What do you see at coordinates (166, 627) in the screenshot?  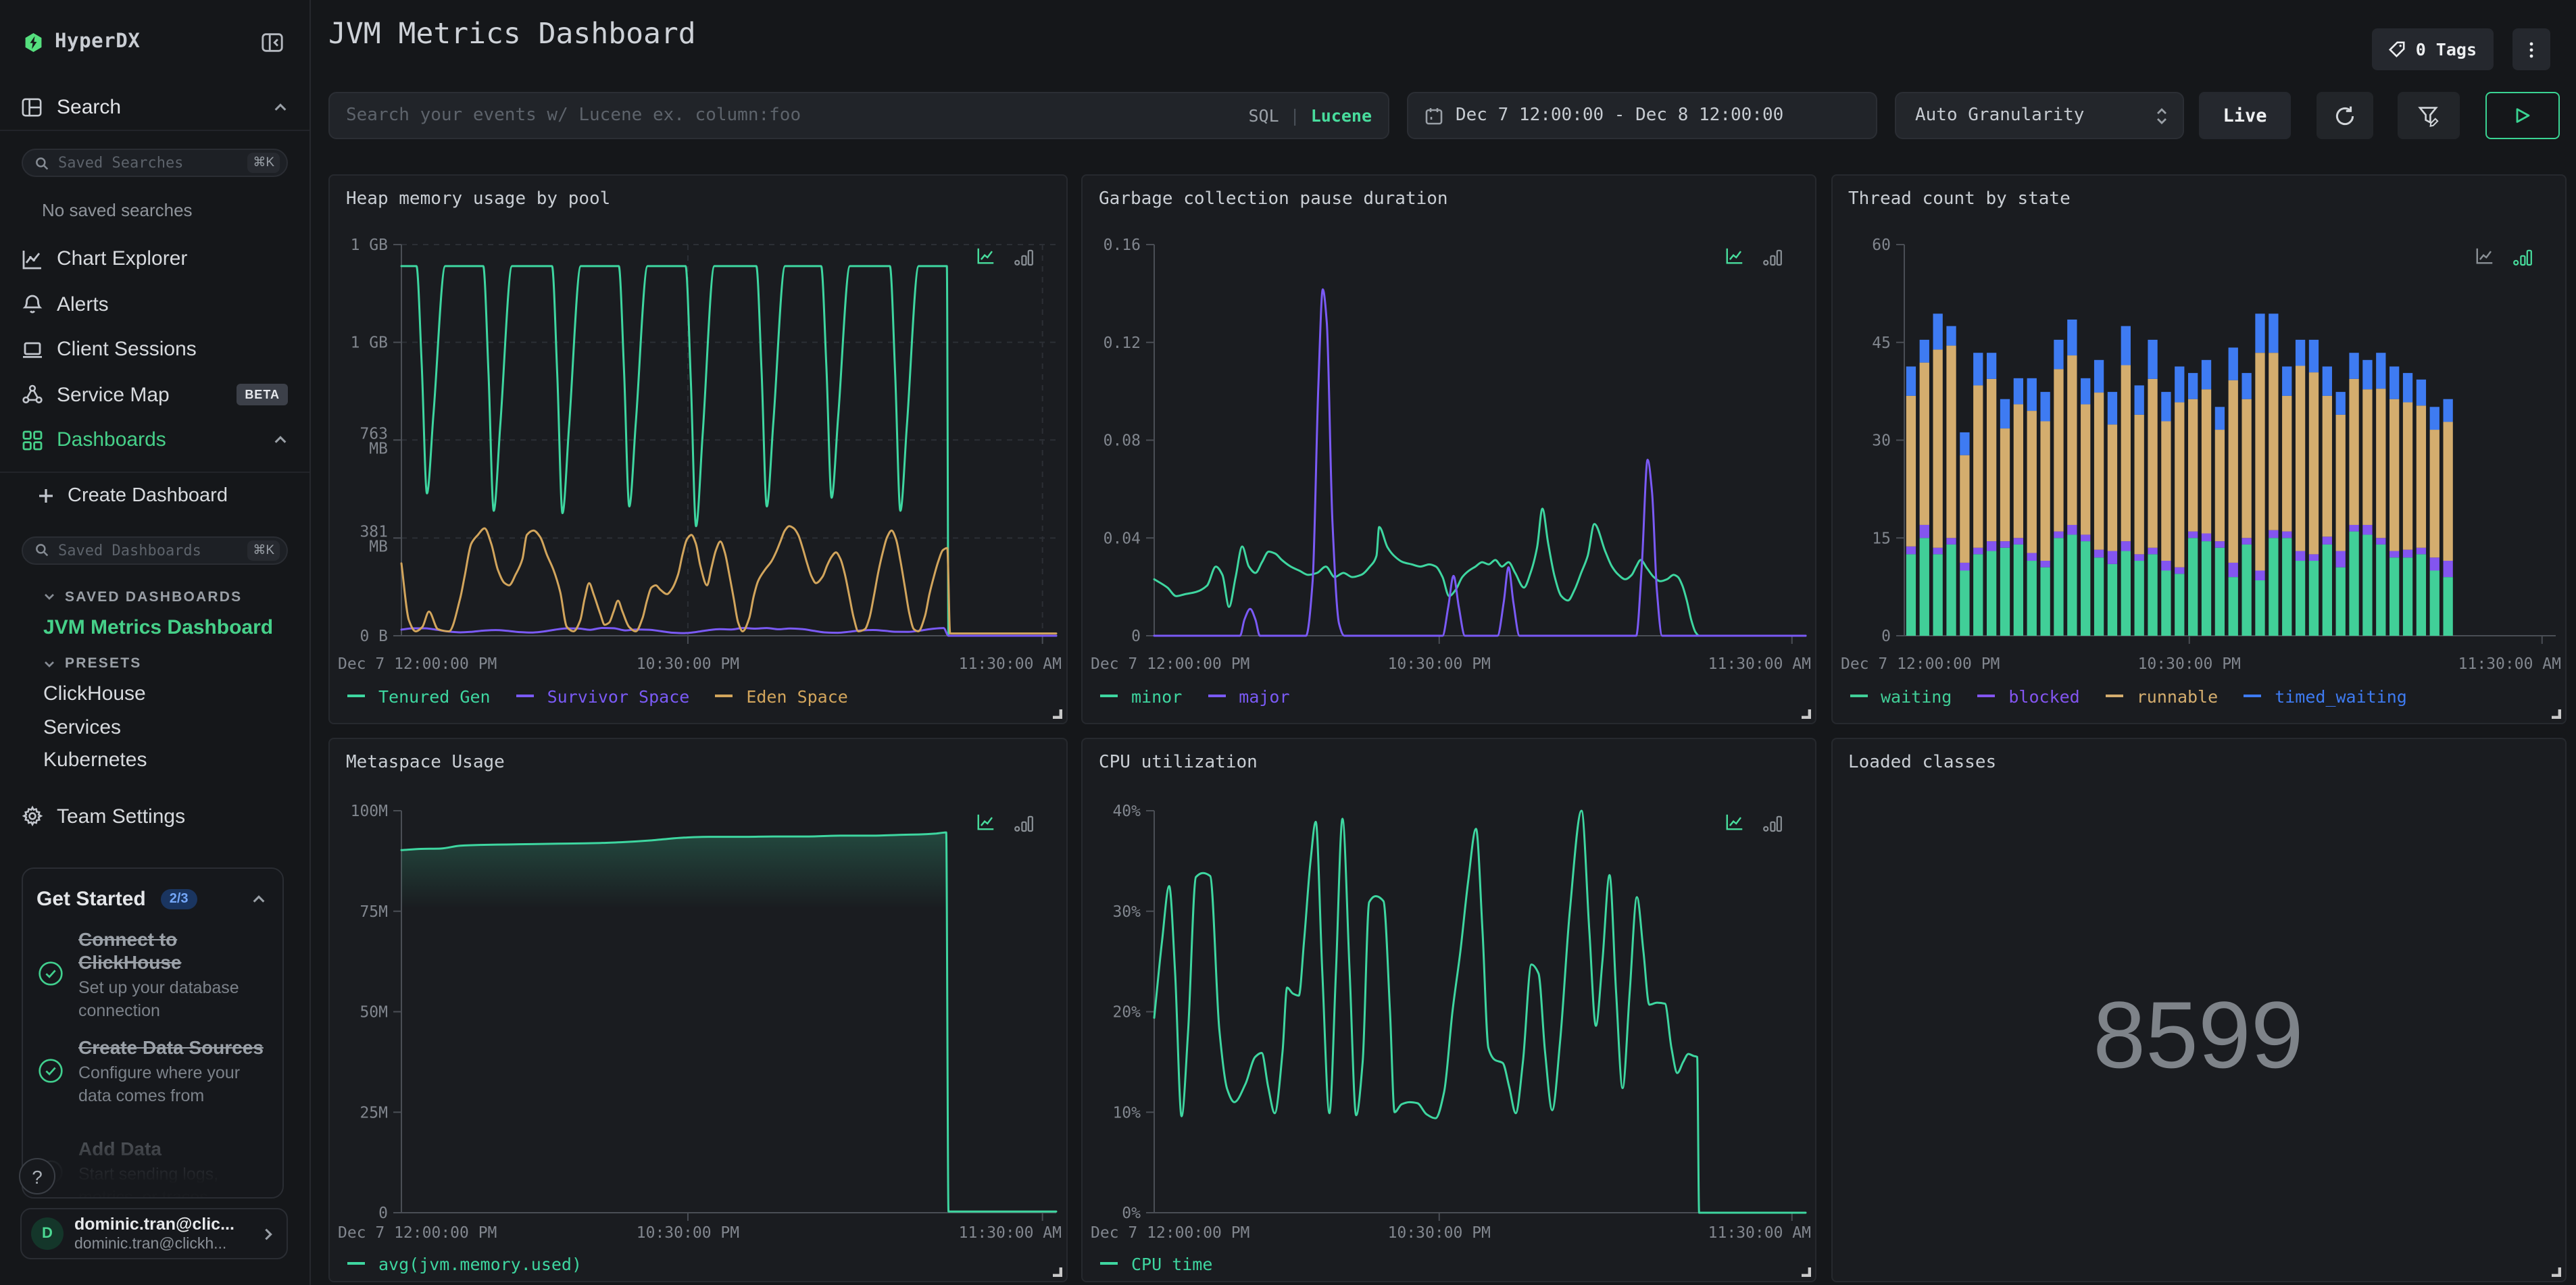 I see `sidebar-item-jvm-metrics-dashboard: JVM Metrics Dashboard` at bounding box center [166, 627].